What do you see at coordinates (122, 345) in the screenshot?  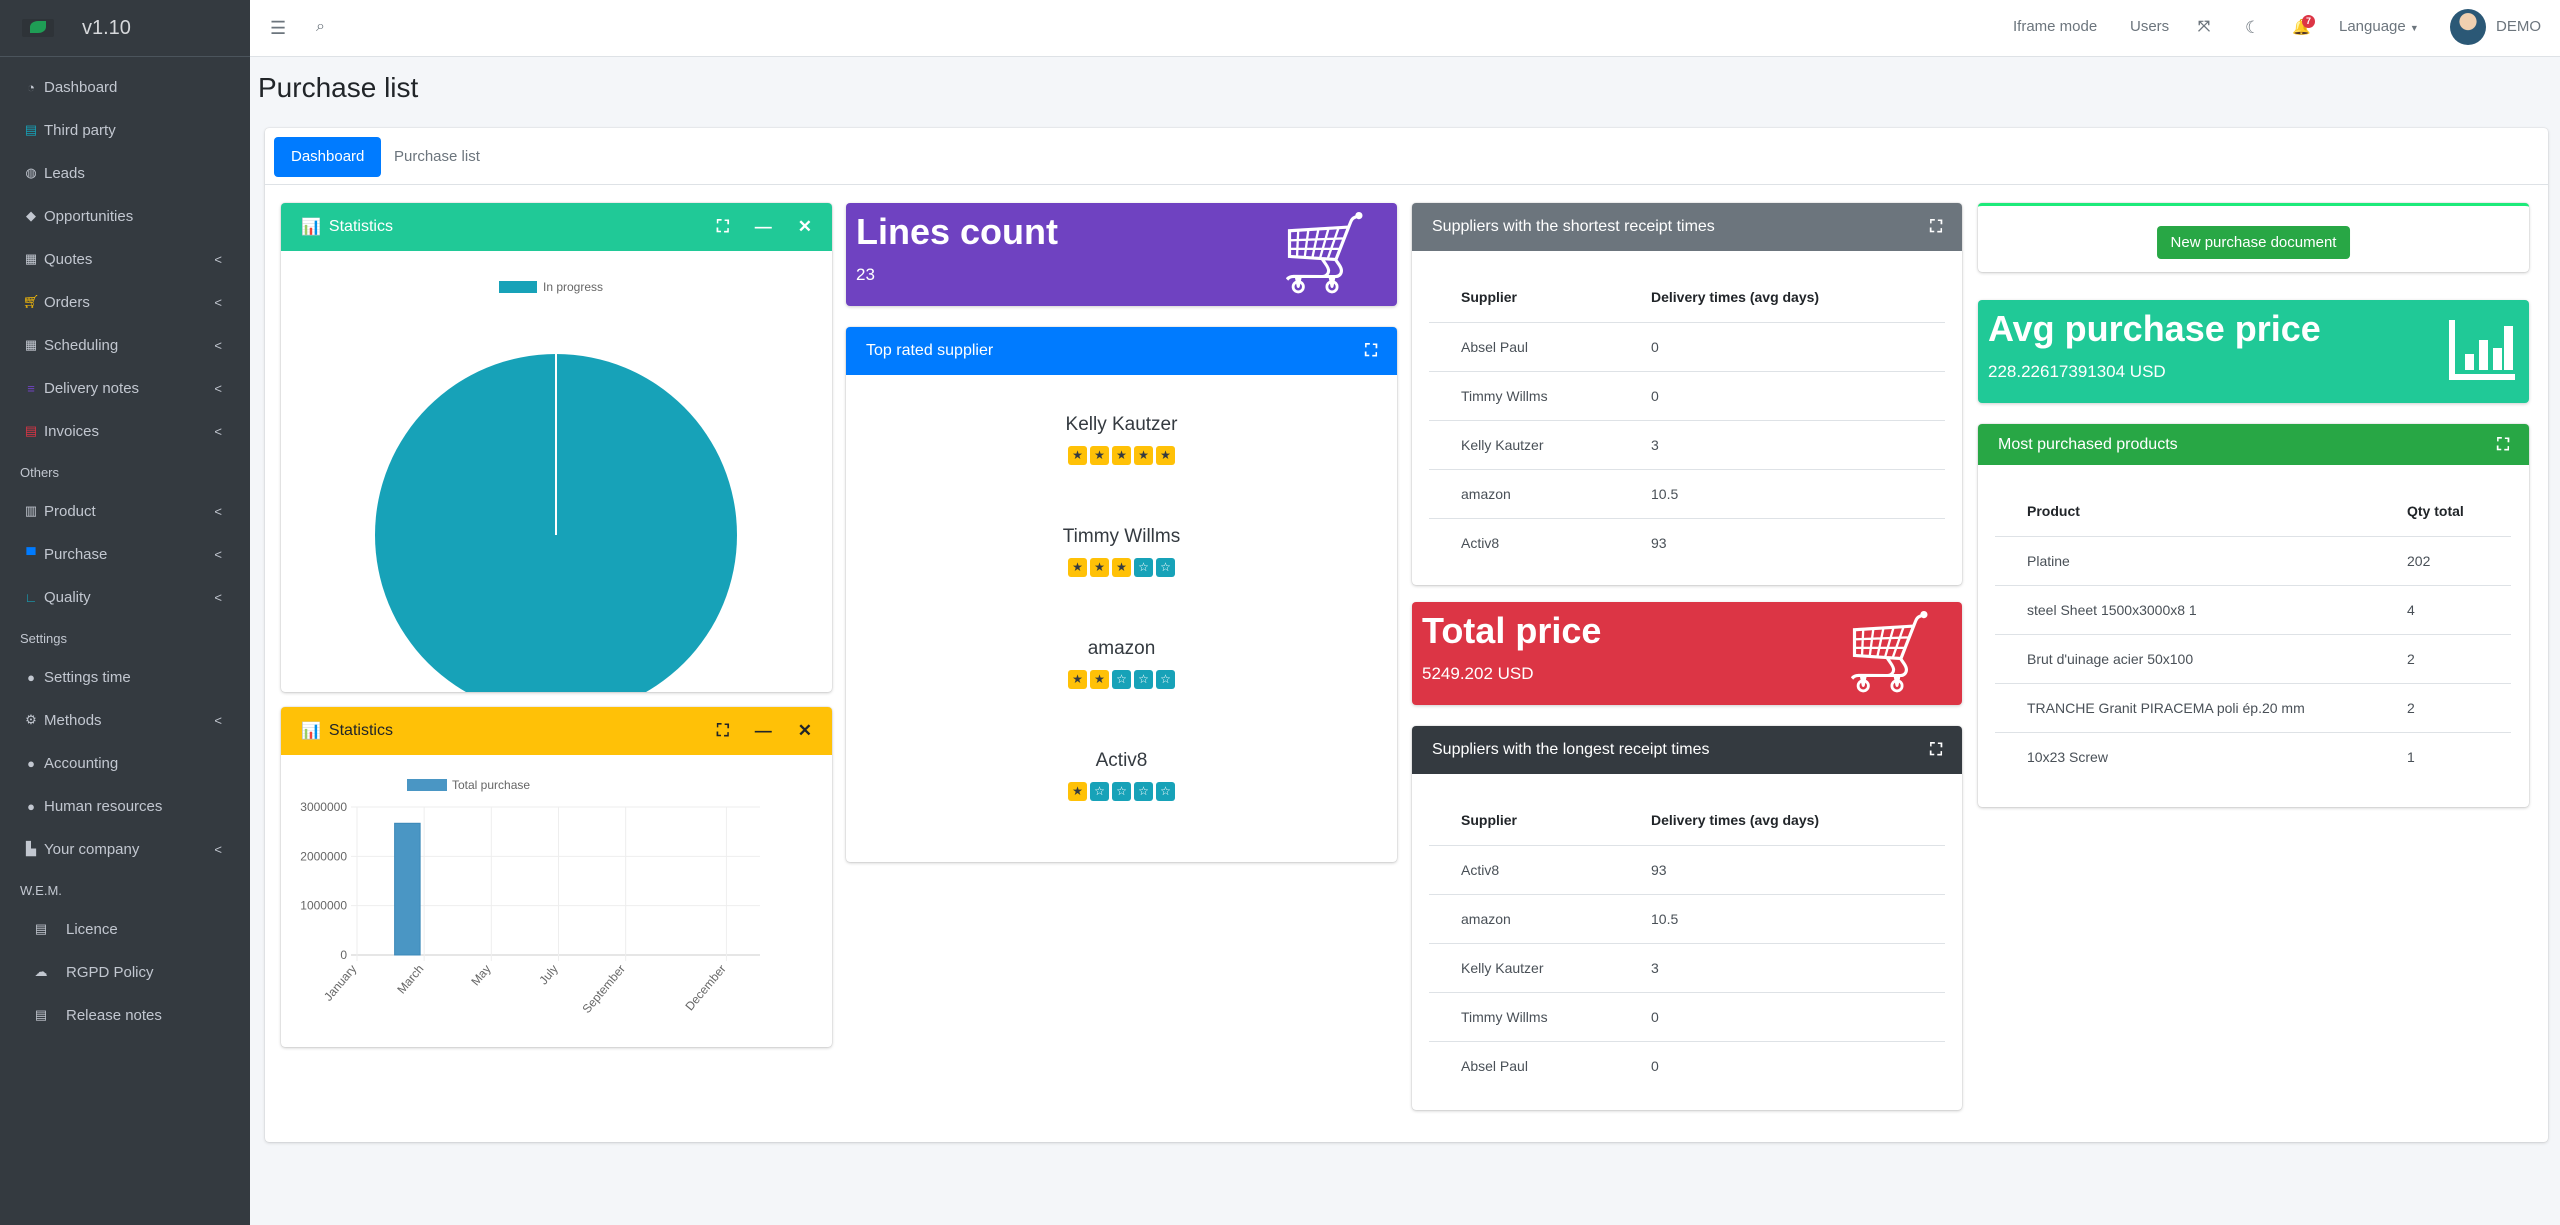 I see `sidebar-item-scheduling: ▦ Scheduling <` at bounding box center [122, 345].